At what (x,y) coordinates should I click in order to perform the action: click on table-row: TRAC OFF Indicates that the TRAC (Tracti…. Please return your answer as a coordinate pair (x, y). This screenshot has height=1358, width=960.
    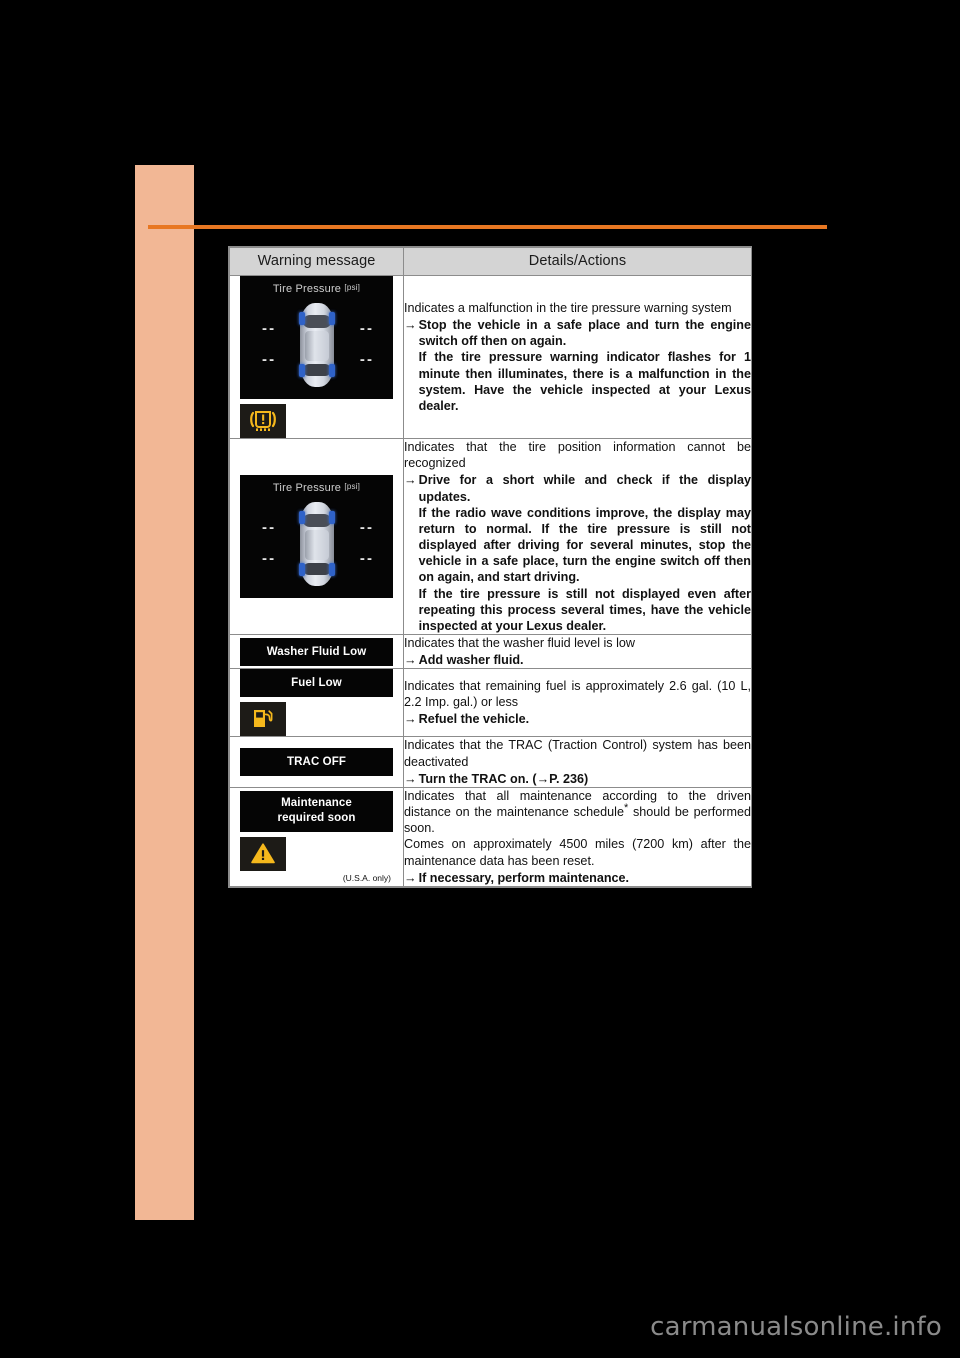
    Looking at the image, I should click on (490, 762).